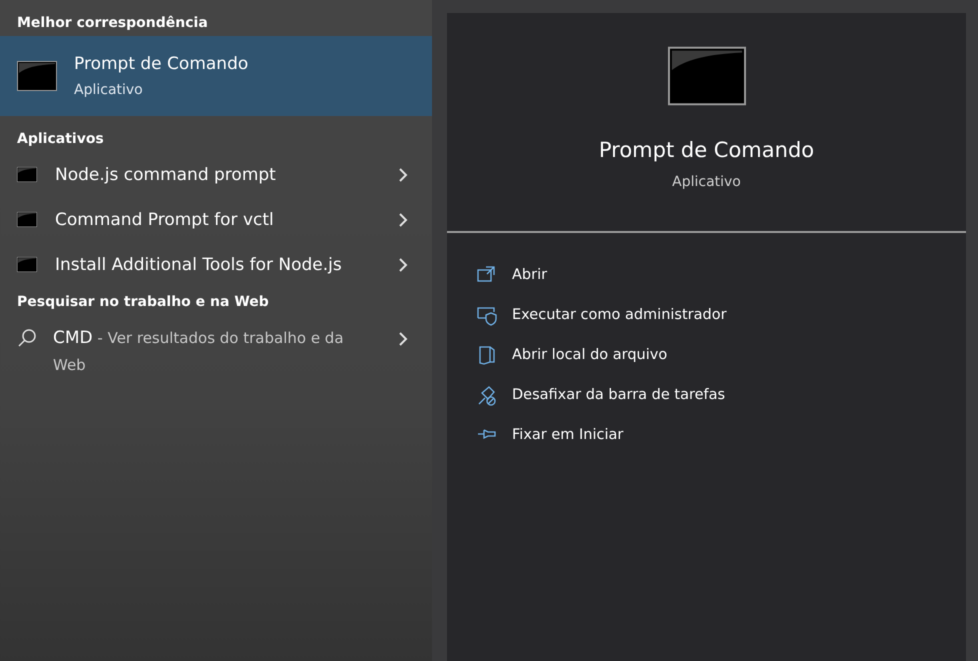 This screenshot has height=661, width=978. Describe the element at coordinates (112, 23) in the screenshot. I see `section-heading: Melhor correspondência` at that location.